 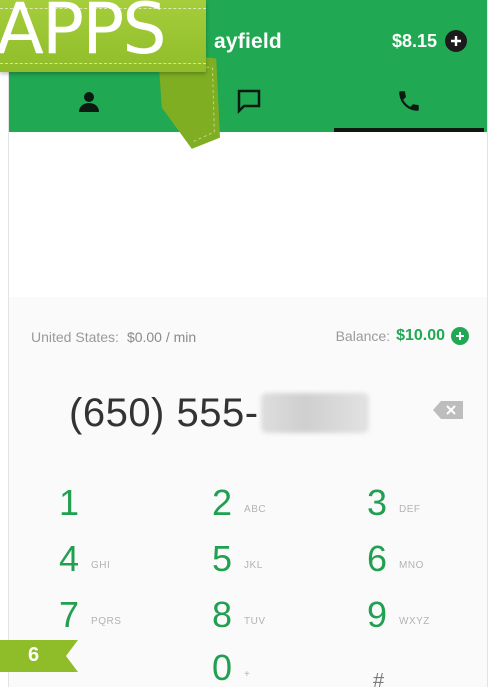 What do you see at coordinates (69, 502) in the screenshot?
I see `key-digit: 1` at bounding box center [69, 502].